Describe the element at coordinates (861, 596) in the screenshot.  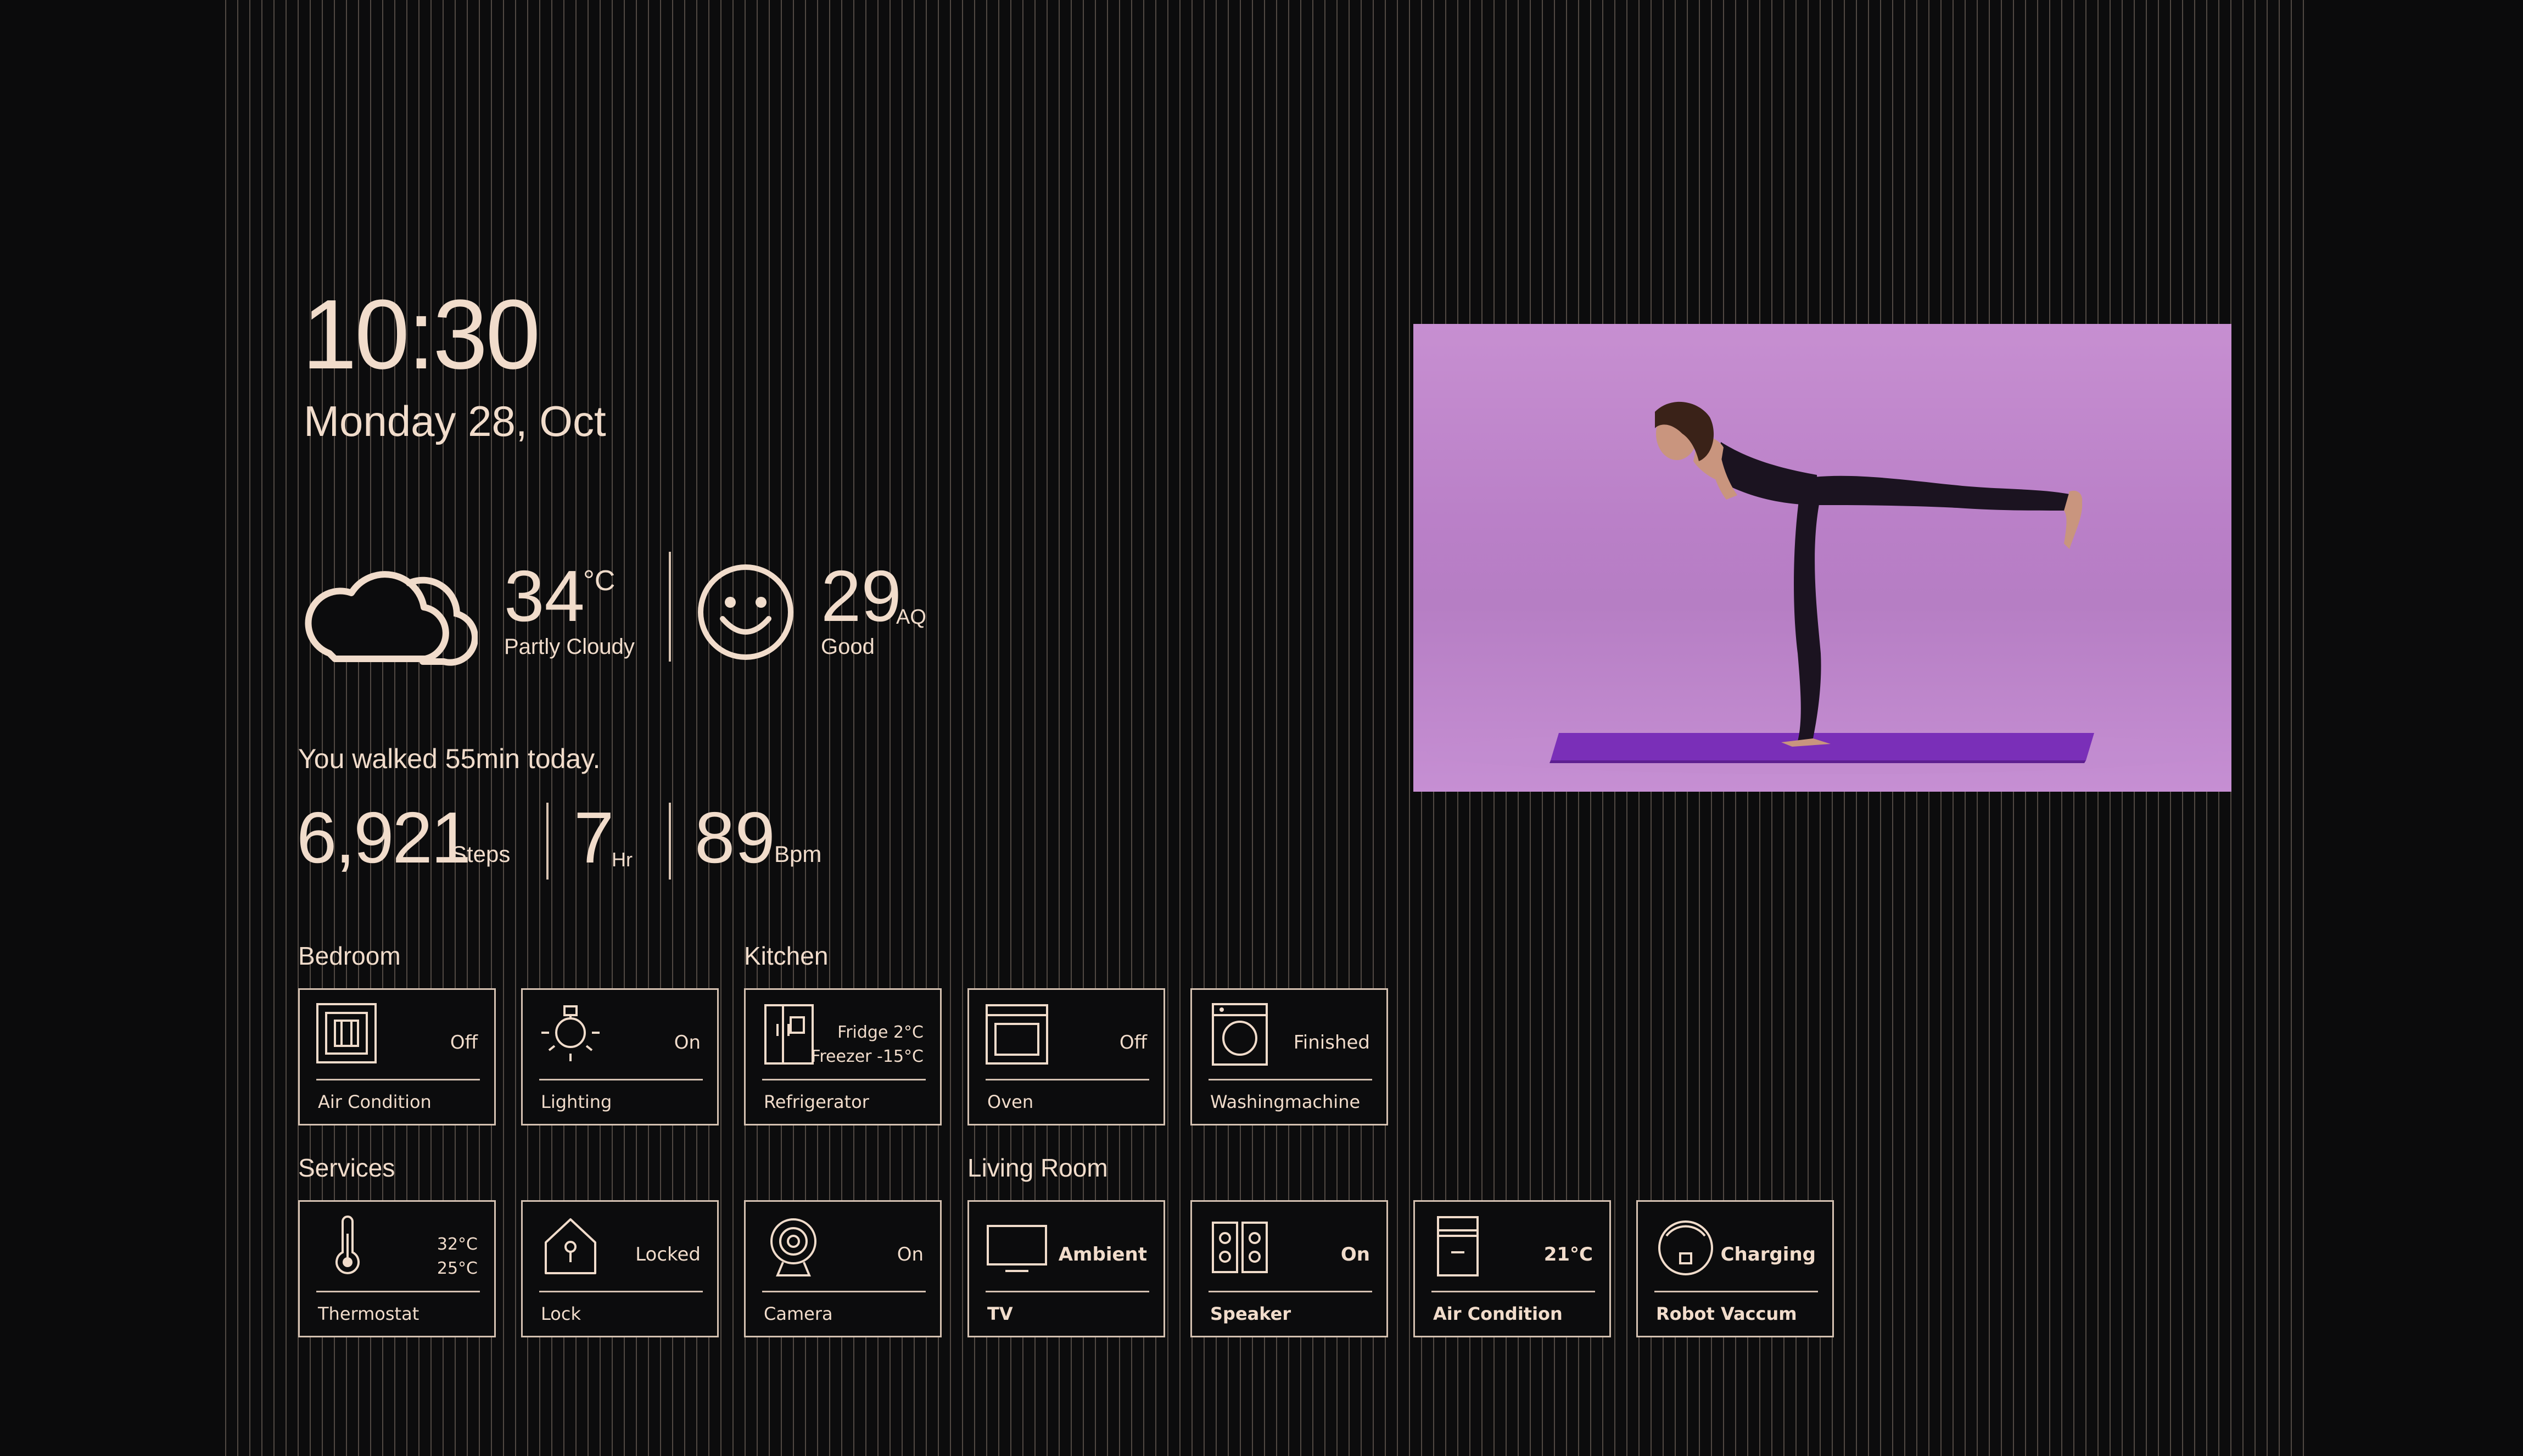
I see `air-quality-value: 29` at that location.